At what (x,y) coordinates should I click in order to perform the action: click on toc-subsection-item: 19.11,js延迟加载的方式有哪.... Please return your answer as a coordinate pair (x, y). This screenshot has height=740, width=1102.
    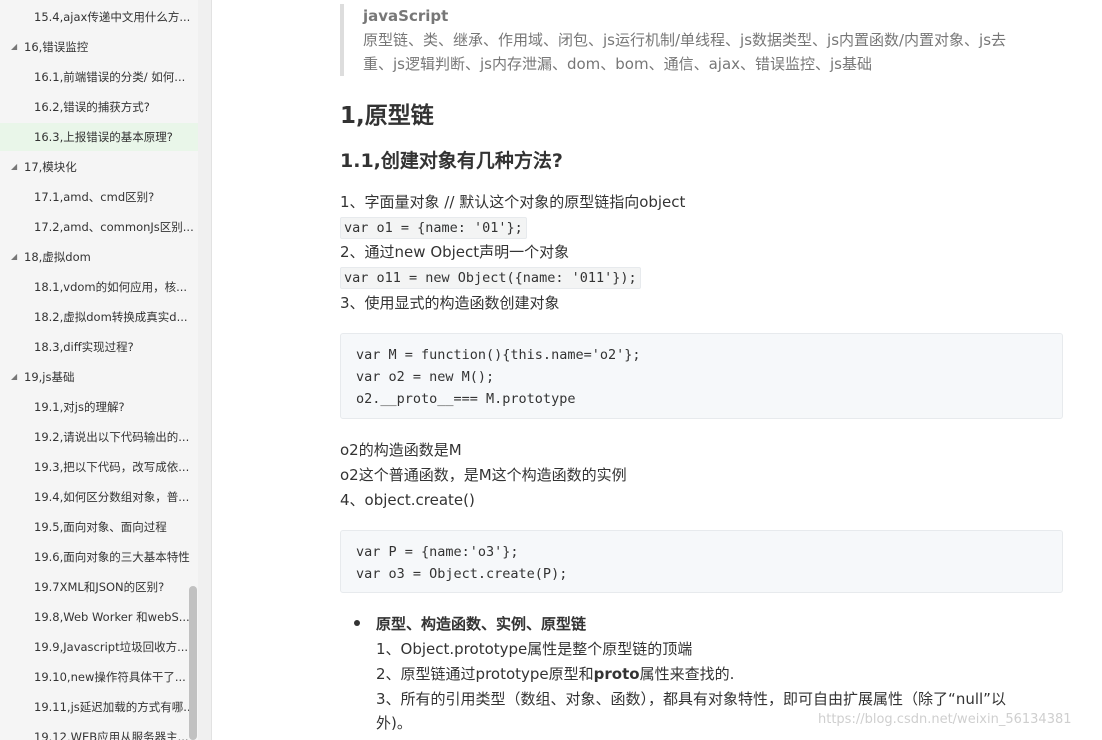
    Looking at the image, I should click on (99, 707).